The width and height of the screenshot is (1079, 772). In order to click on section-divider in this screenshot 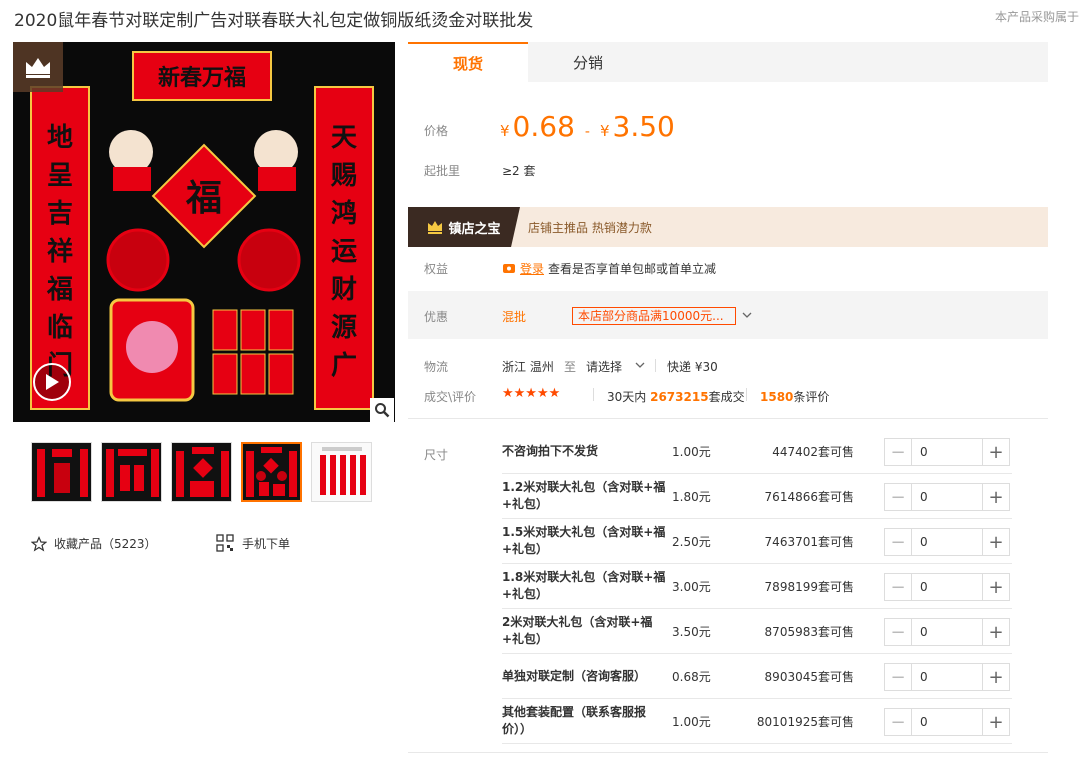, I will do `click(728, 418)`.